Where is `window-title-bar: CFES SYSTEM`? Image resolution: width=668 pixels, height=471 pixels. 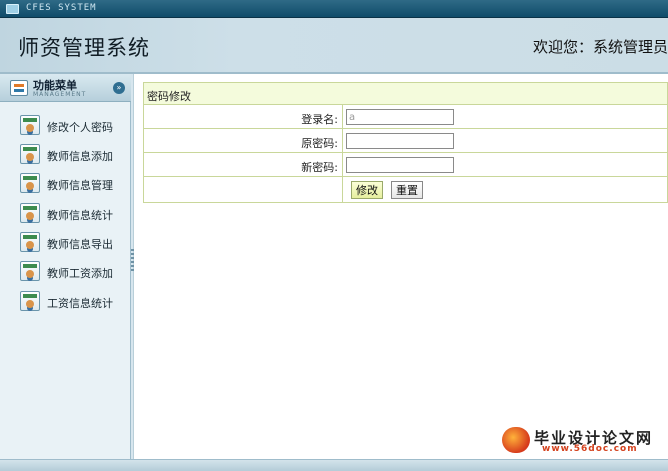
window-title-bar: CFES SYSTEM is located at coordinates (334, 9).